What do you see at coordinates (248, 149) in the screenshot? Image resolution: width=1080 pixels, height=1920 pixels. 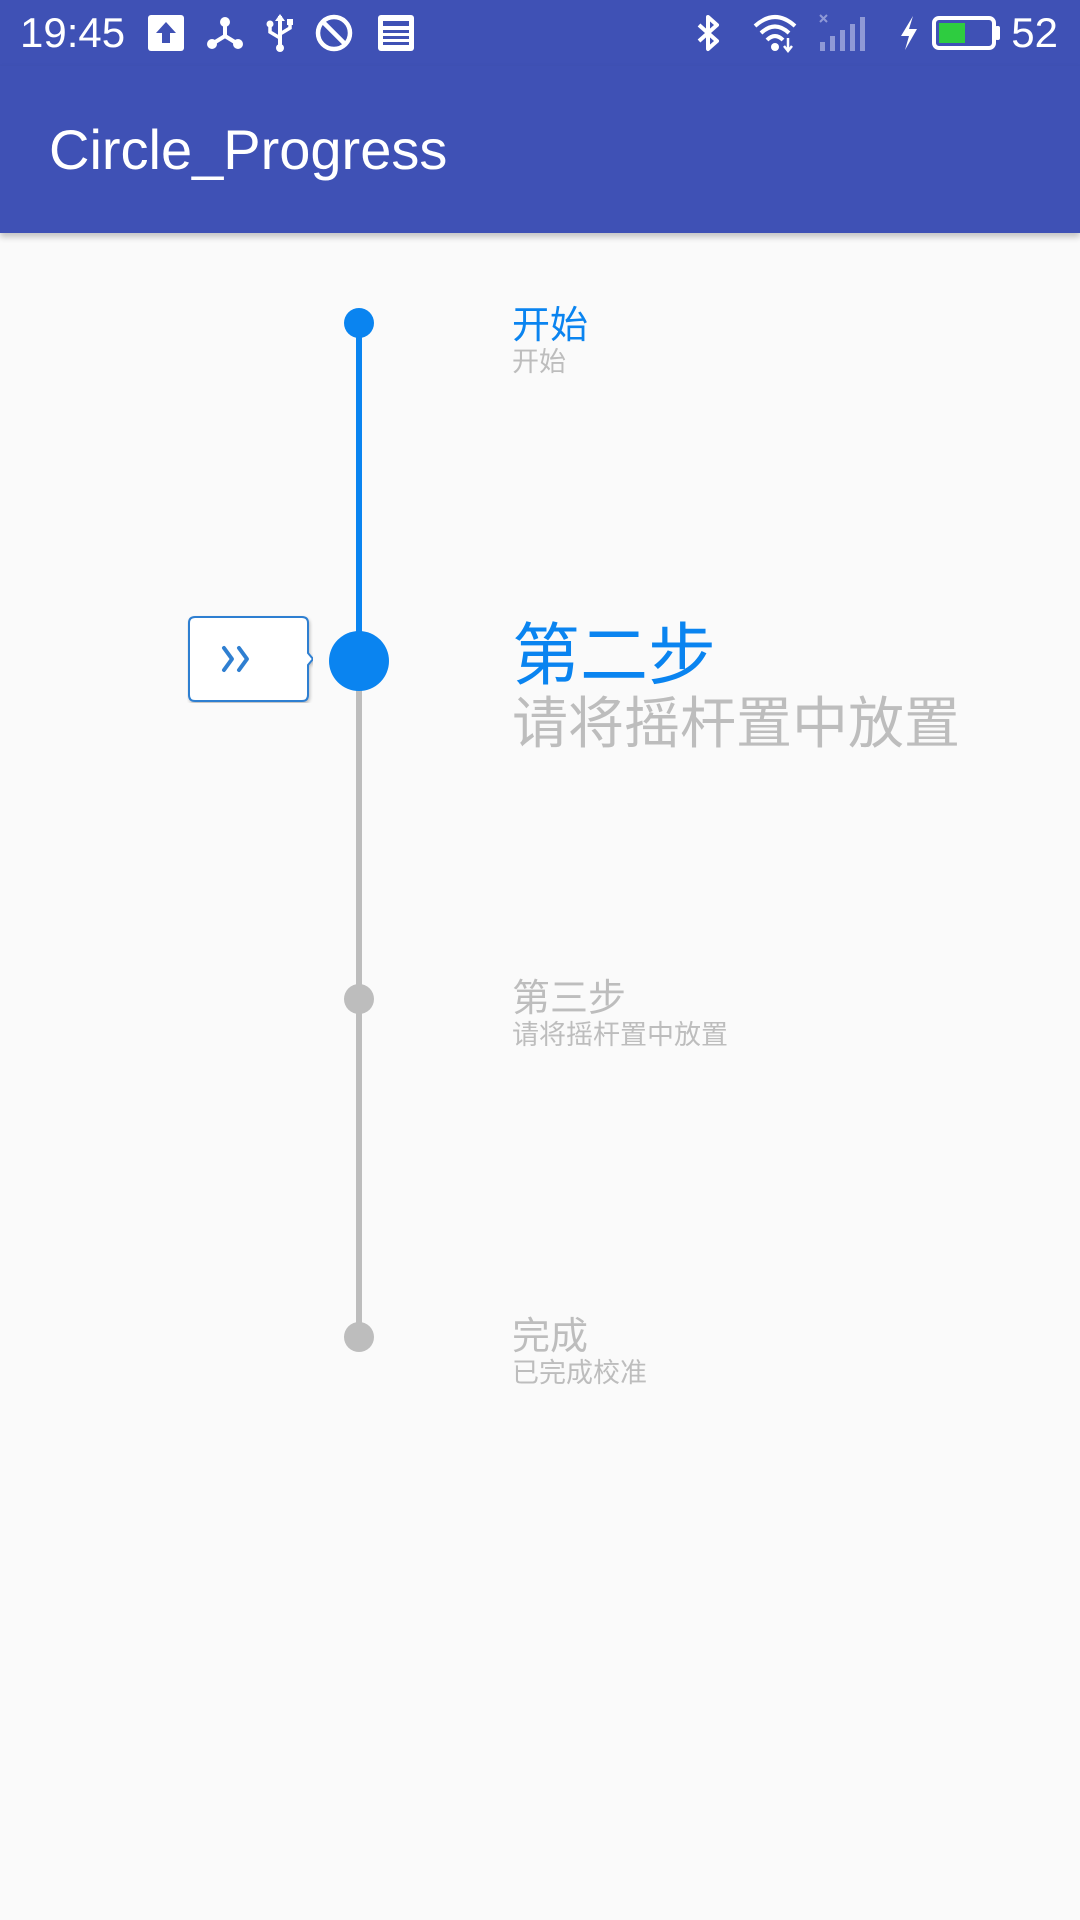 I see `app-title: Circle_Progress` at bounding box center [248, 149].